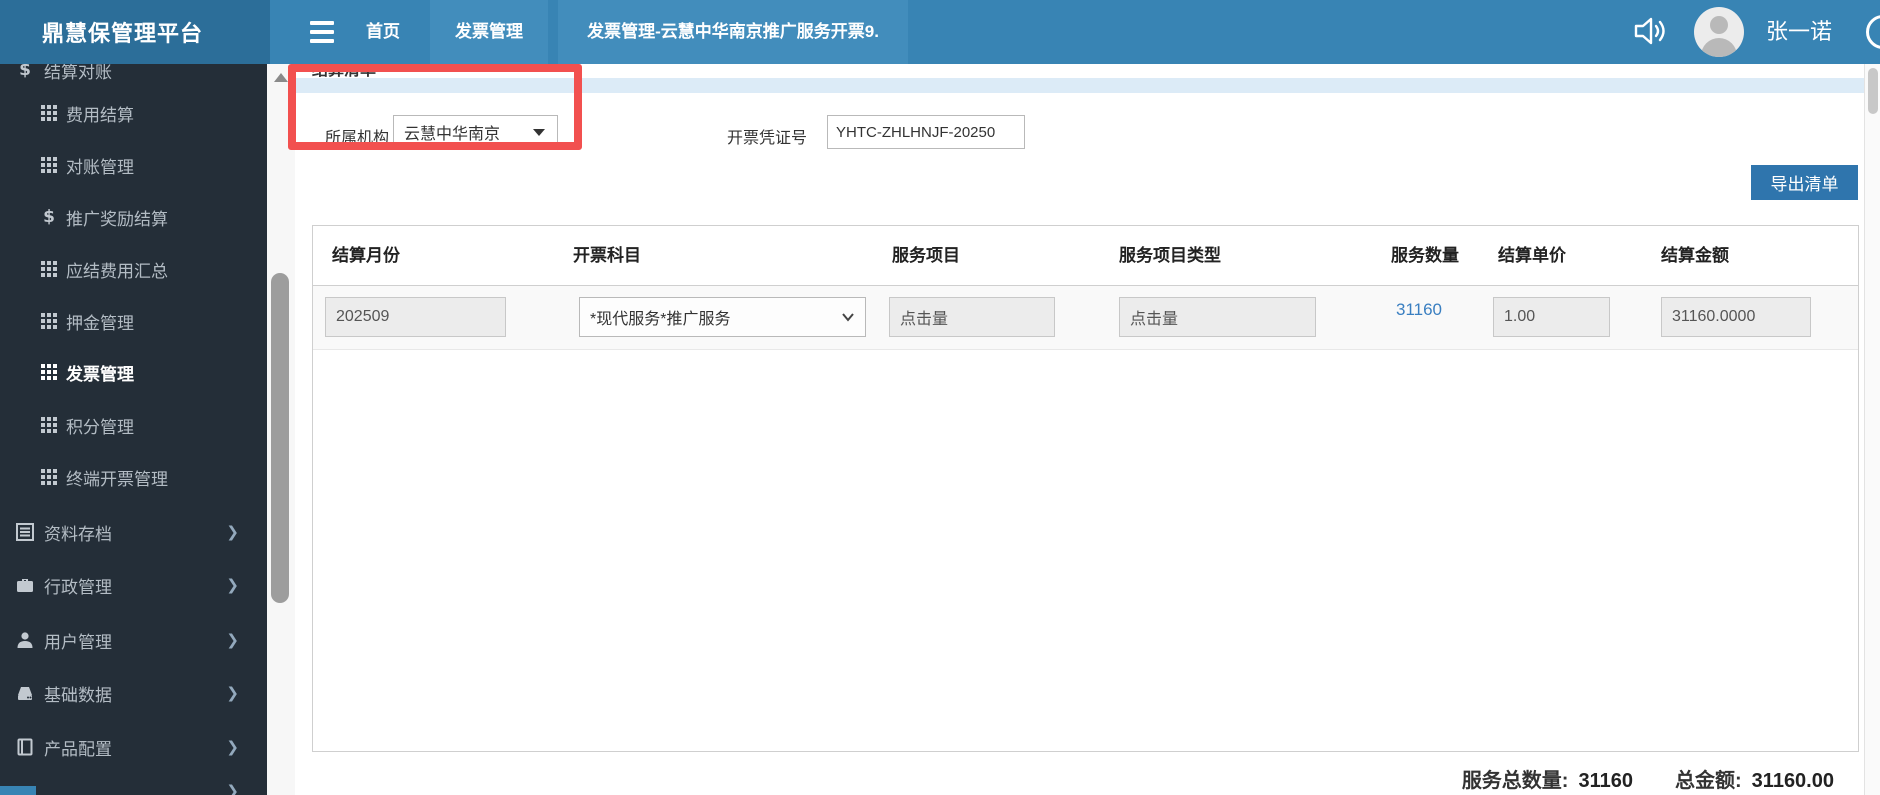 This screenshot has height=795, width=1880. I want to click on amount-input, so click(1736, 317).